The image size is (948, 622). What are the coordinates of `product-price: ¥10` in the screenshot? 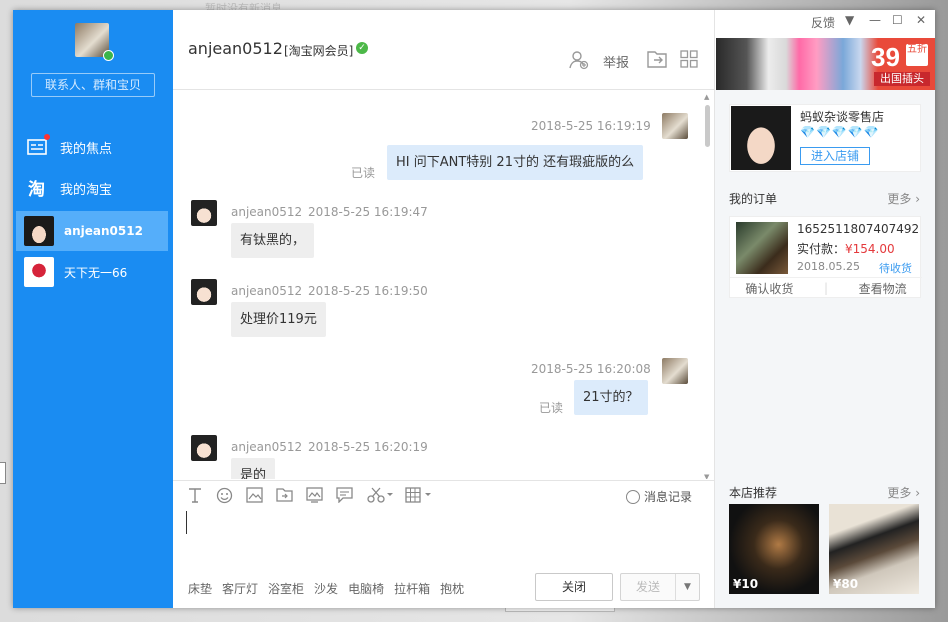 It's located at (746, 584).